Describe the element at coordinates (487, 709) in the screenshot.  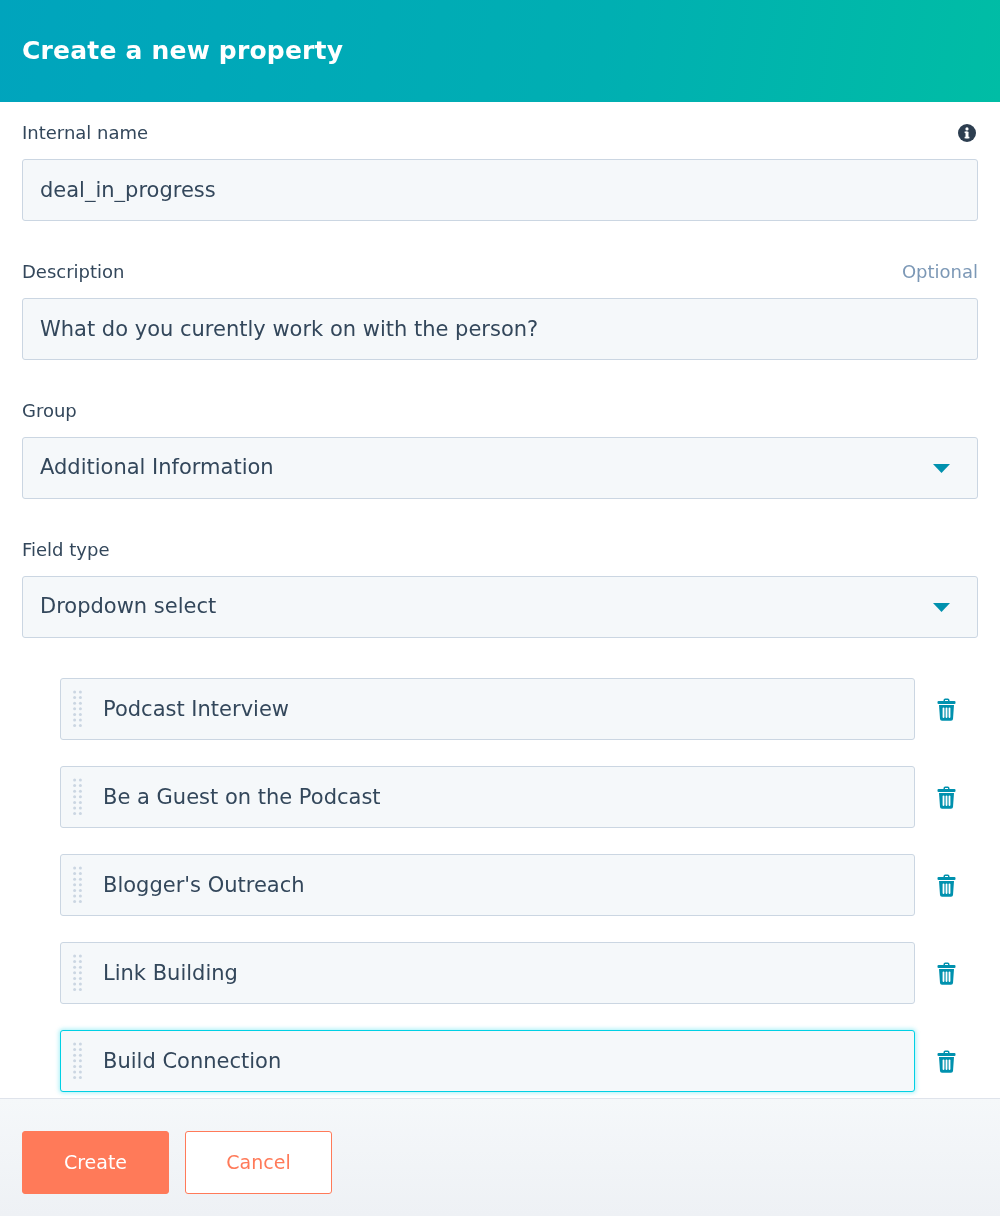
I see `option-field: Podcast Interview` at that location.